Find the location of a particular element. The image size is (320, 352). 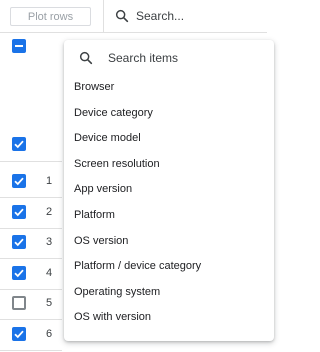

toolbar-left: Plot rows is located at coordinates (52, 16).